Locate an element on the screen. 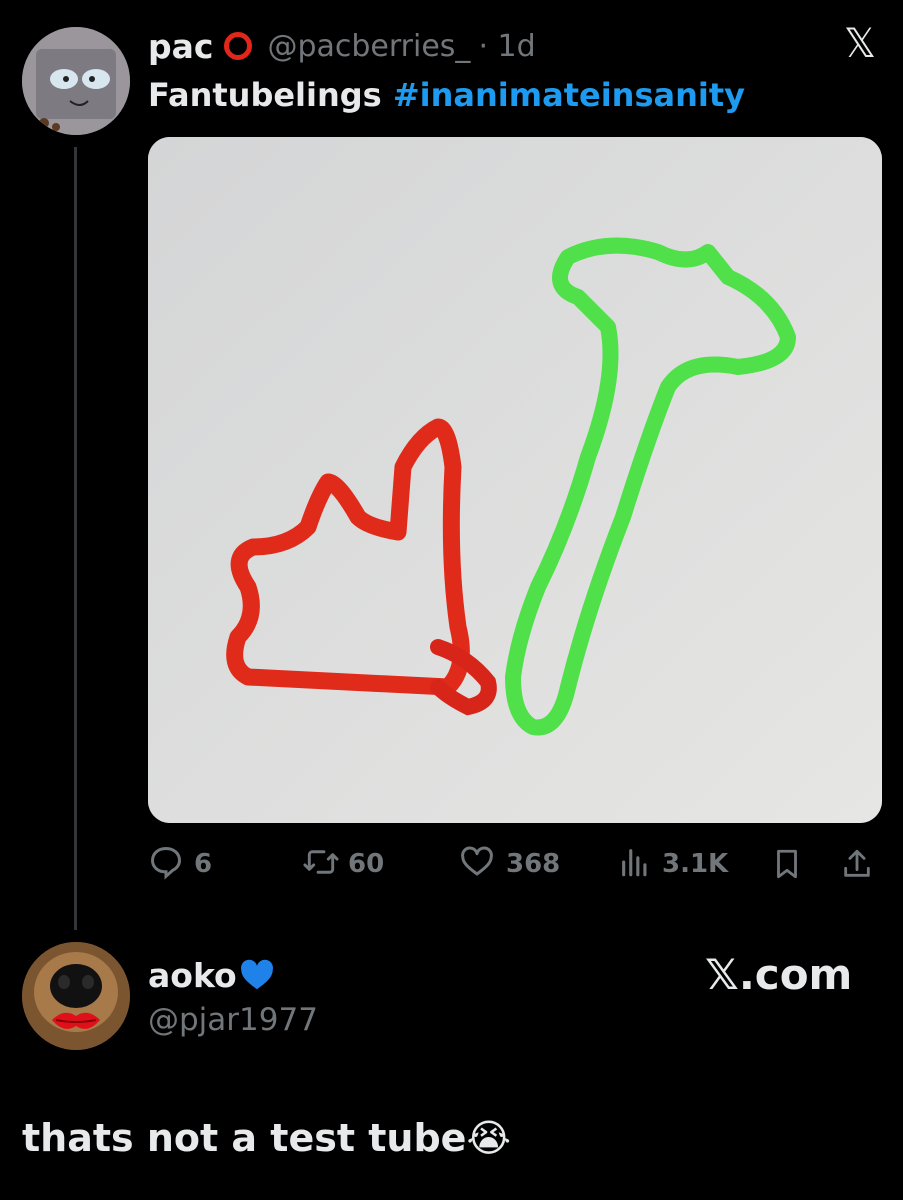 This screenshot has height=1200, width=903. reply-handle: @pjar1977 is located at coordinates (233, 1020).